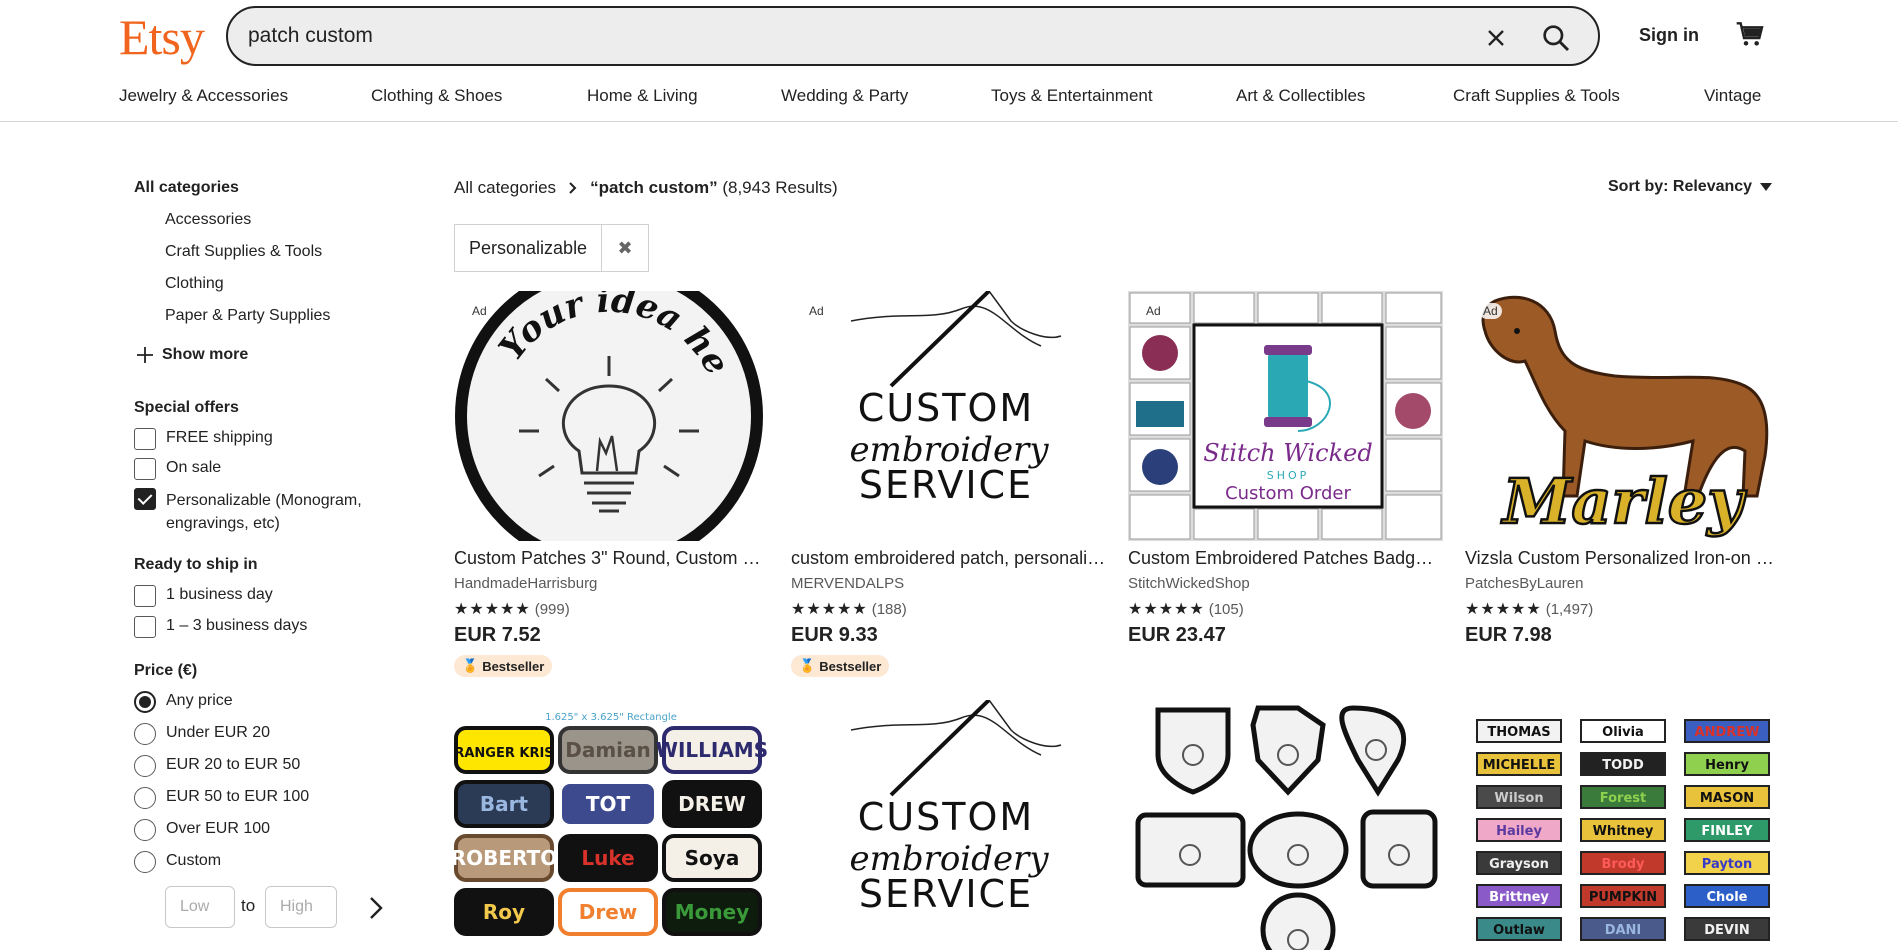 The height and width of the screenshot is (950, 1898). Describe the element at coordinates (217, 766) in the screenshot. I see `price-20-50: EUR 20 to EUR 50` at that location.